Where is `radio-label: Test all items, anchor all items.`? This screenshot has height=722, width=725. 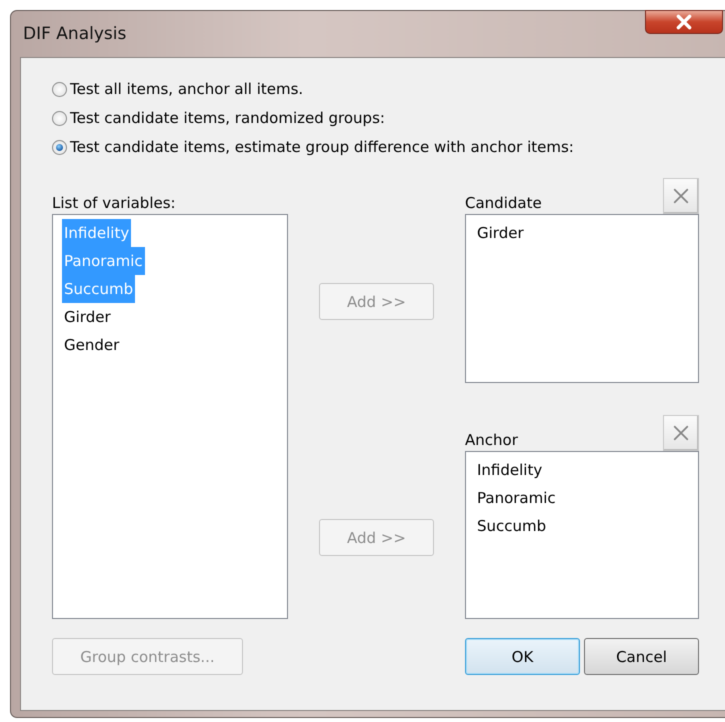 radio-label: Test all items, anchor all items. is located at coordinates (187, 89).